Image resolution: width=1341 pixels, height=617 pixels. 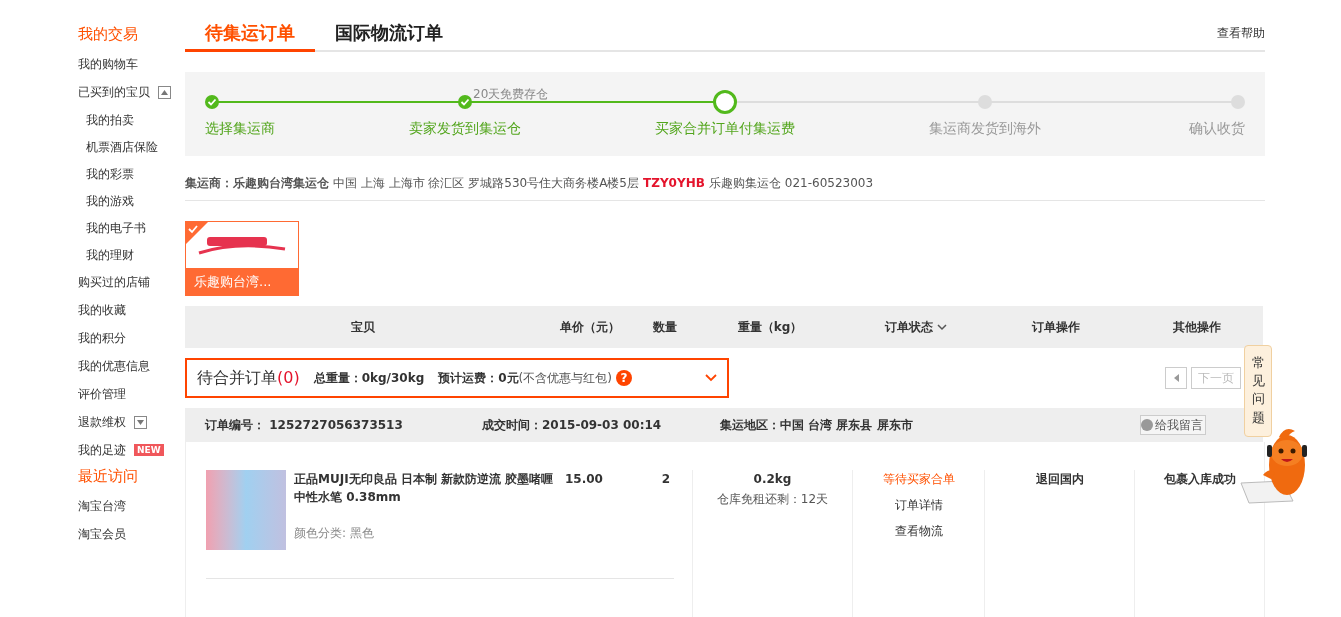 I want to click on faq-label: 常见问题, so click(x=1258, y=390).